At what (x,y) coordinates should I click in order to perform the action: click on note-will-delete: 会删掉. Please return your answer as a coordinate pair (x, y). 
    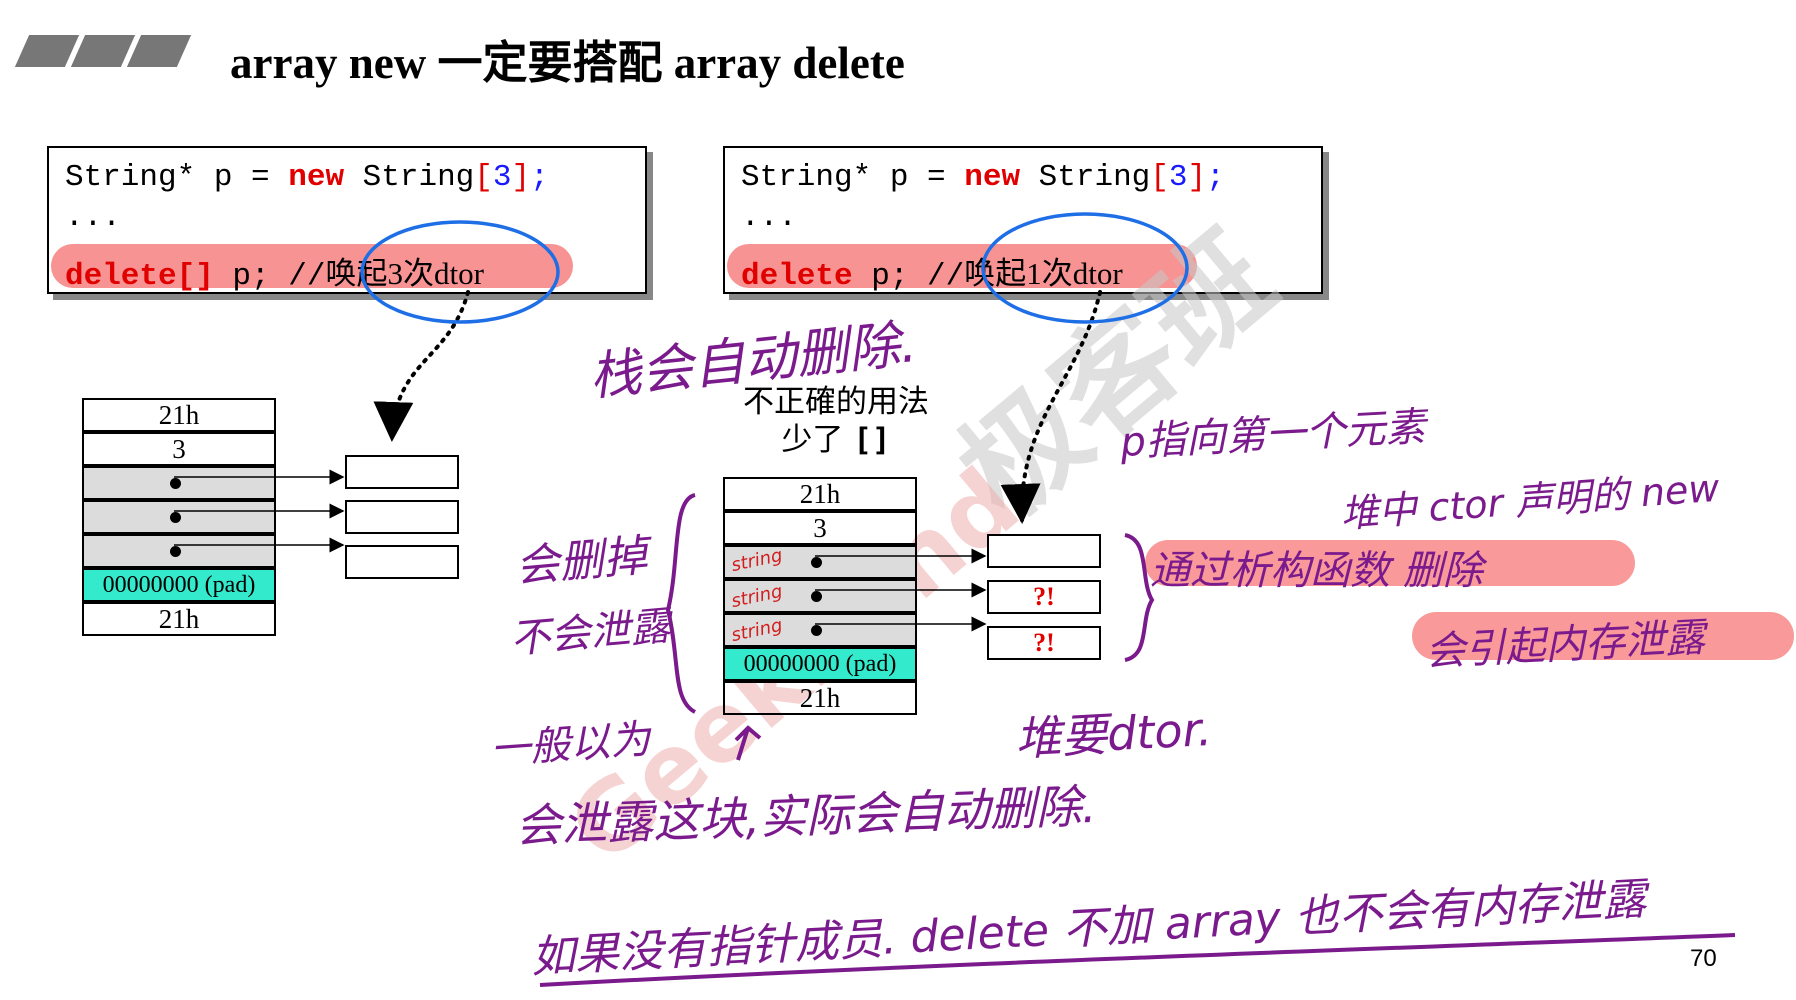
    Looking at the image, I should click on (581, 561).